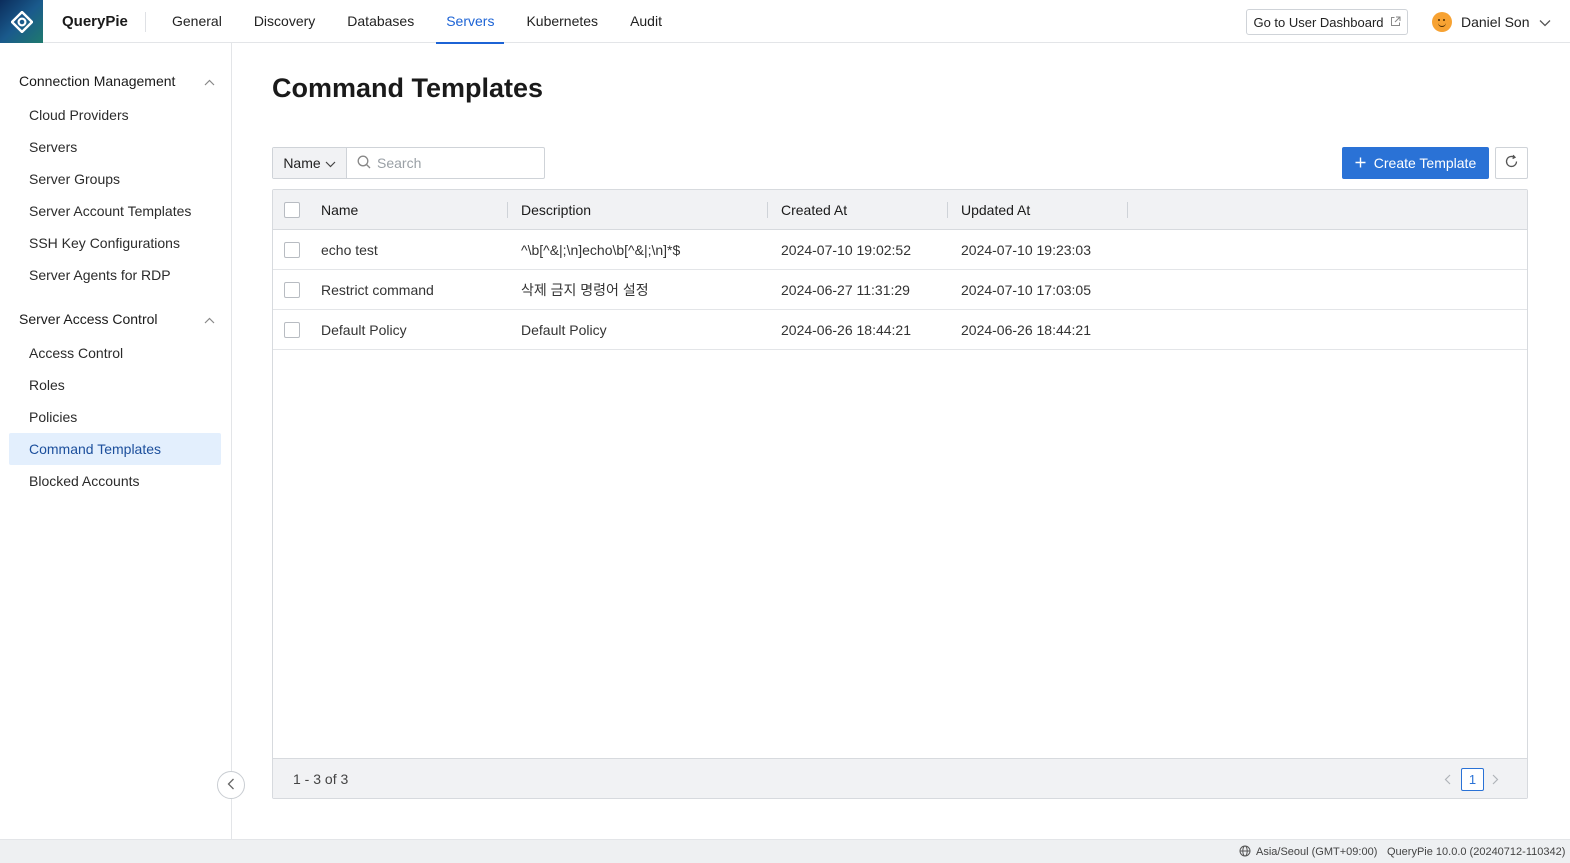  What do you see at coordinates (145, 22) in the screenshot?
I see `brand-divider` at bounding box center [145, 22].